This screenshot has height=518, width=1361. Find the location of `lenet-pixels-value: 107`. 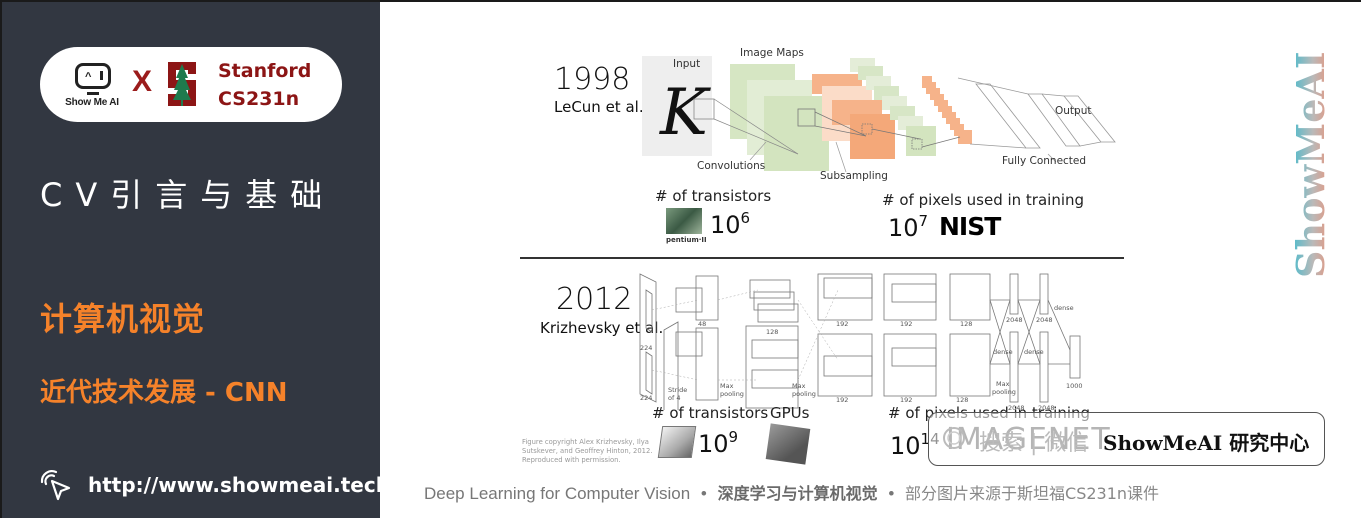

lenet-pixels-value: 107 is located at coordinates (908, 227).